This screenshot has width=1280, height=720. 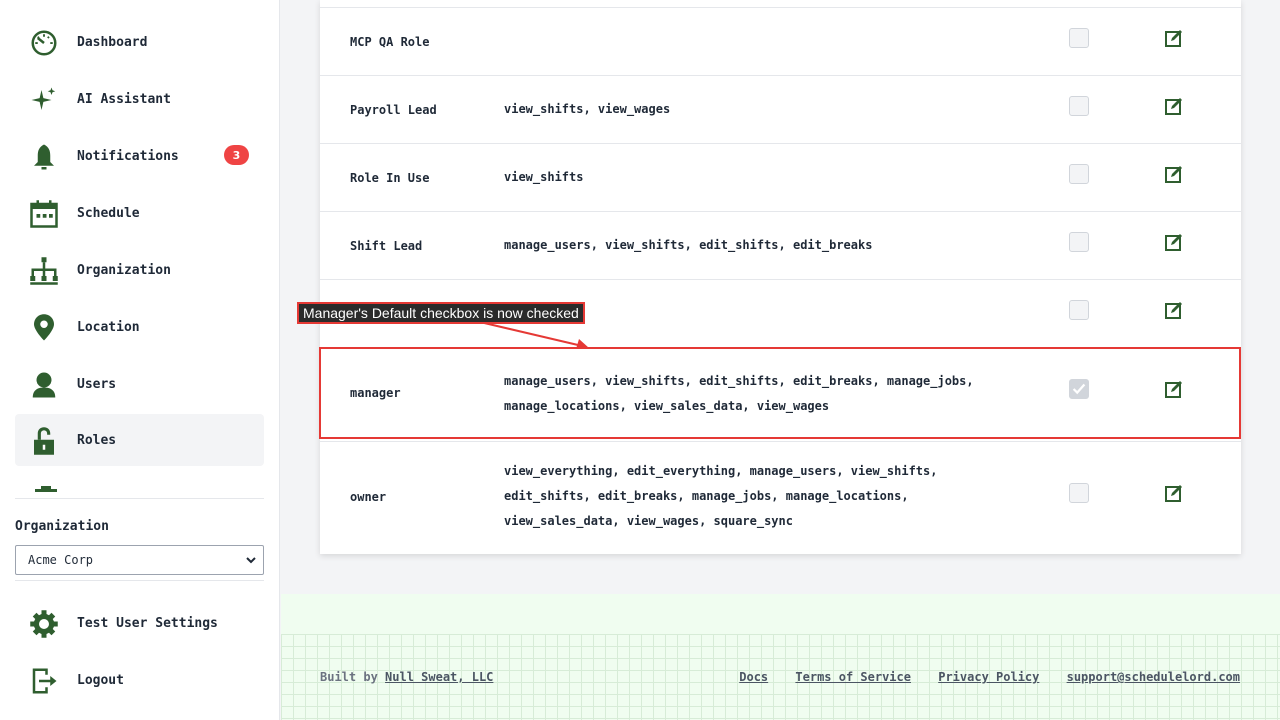 What do you see at coordinates (44, 624) in the screenshot?
I see `gear-icon` at bounding box center [44, 624].